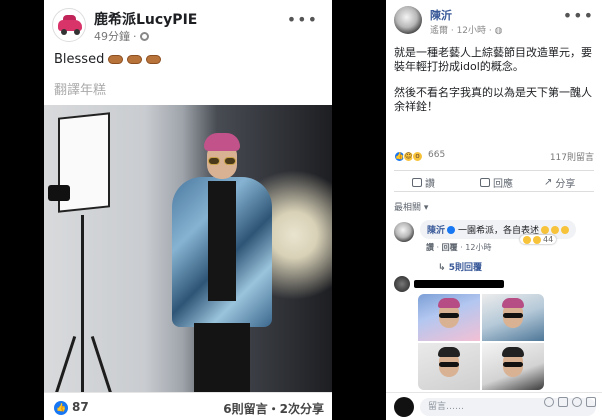  I want to click on post-paragraph: 就是一種老藝人上綜藝節目改造單元，要裝年輕打扮成idol的概念。, so click(493, 59).